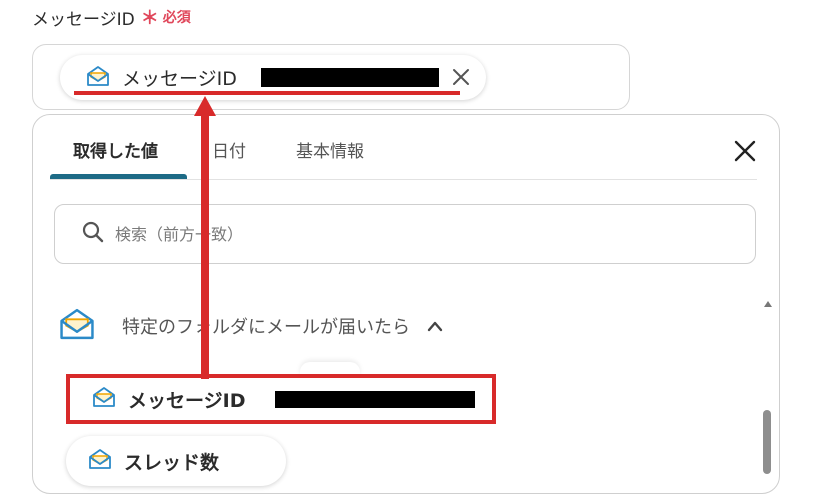  What do you see at coordinates (266, 327) in the screenshot?
I see `section-title: 特定のフォルダにメールが届いたら` at bounding box center [266, 327].